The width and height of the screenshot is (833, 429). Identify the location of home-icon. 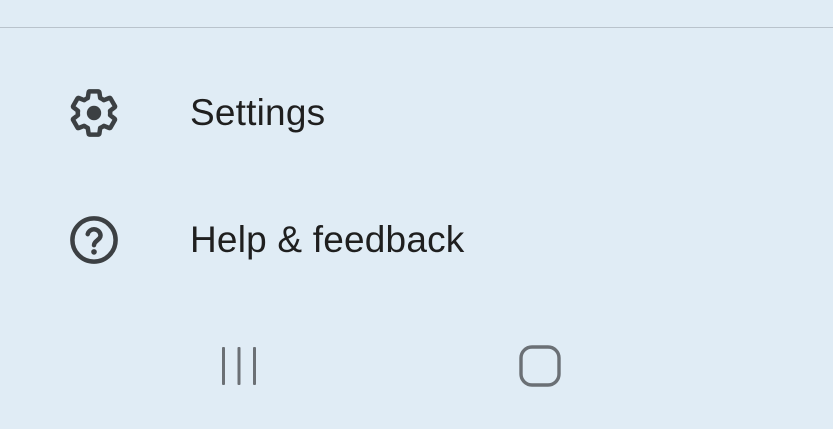
(540, 368).